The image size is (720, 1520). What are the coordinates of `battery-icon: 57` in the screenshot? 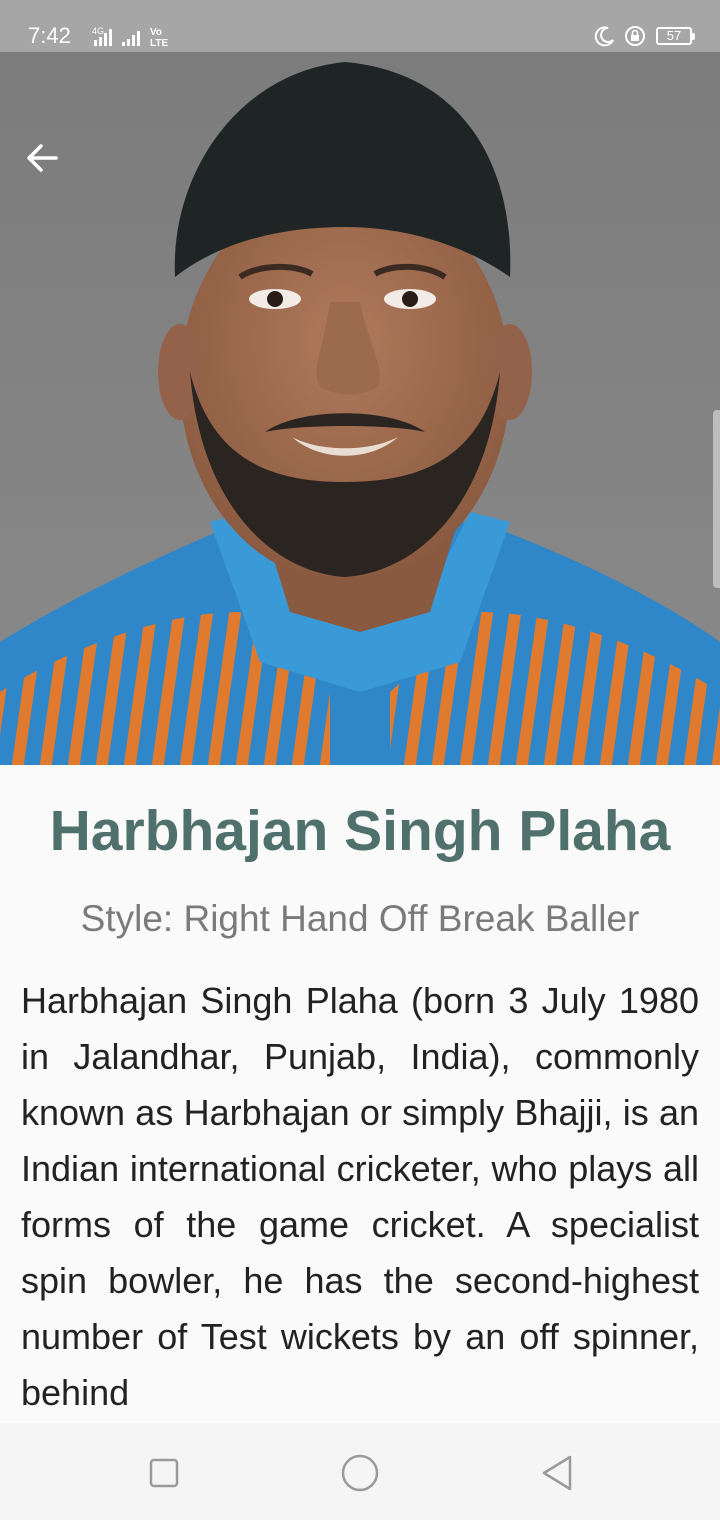 It's located at (675, 36).